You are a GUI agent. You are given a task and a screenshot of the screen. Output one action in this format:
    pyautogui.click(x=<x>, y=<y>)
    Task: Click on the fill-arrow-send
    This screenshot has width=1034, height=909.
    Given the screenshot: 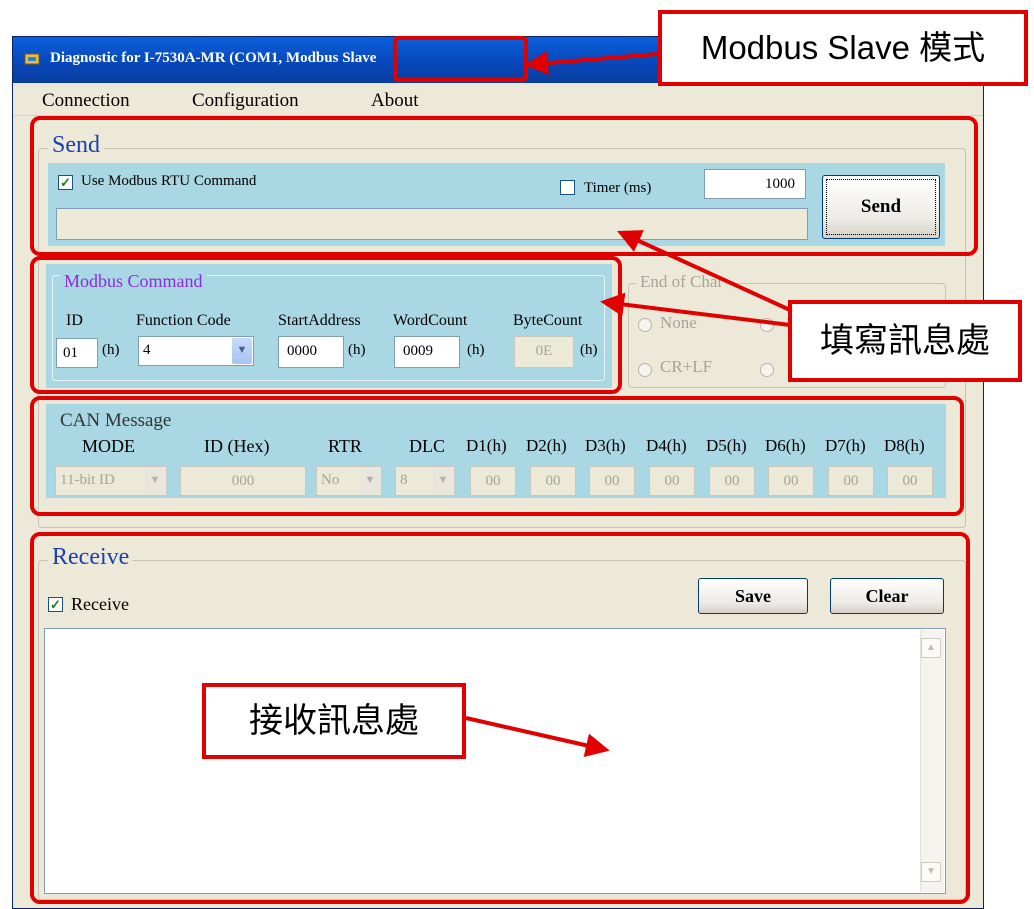 What is the action you would take?
    pyautogui.click(x=704, y=271)
    